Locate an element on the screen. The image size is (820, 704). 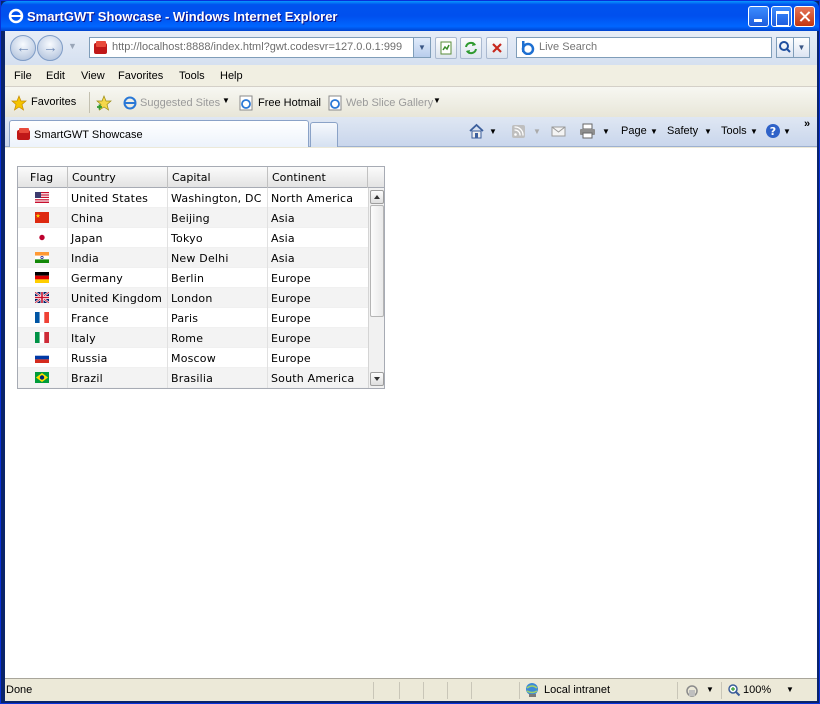
protected-mode-icon is located at coordinates (692, 690).